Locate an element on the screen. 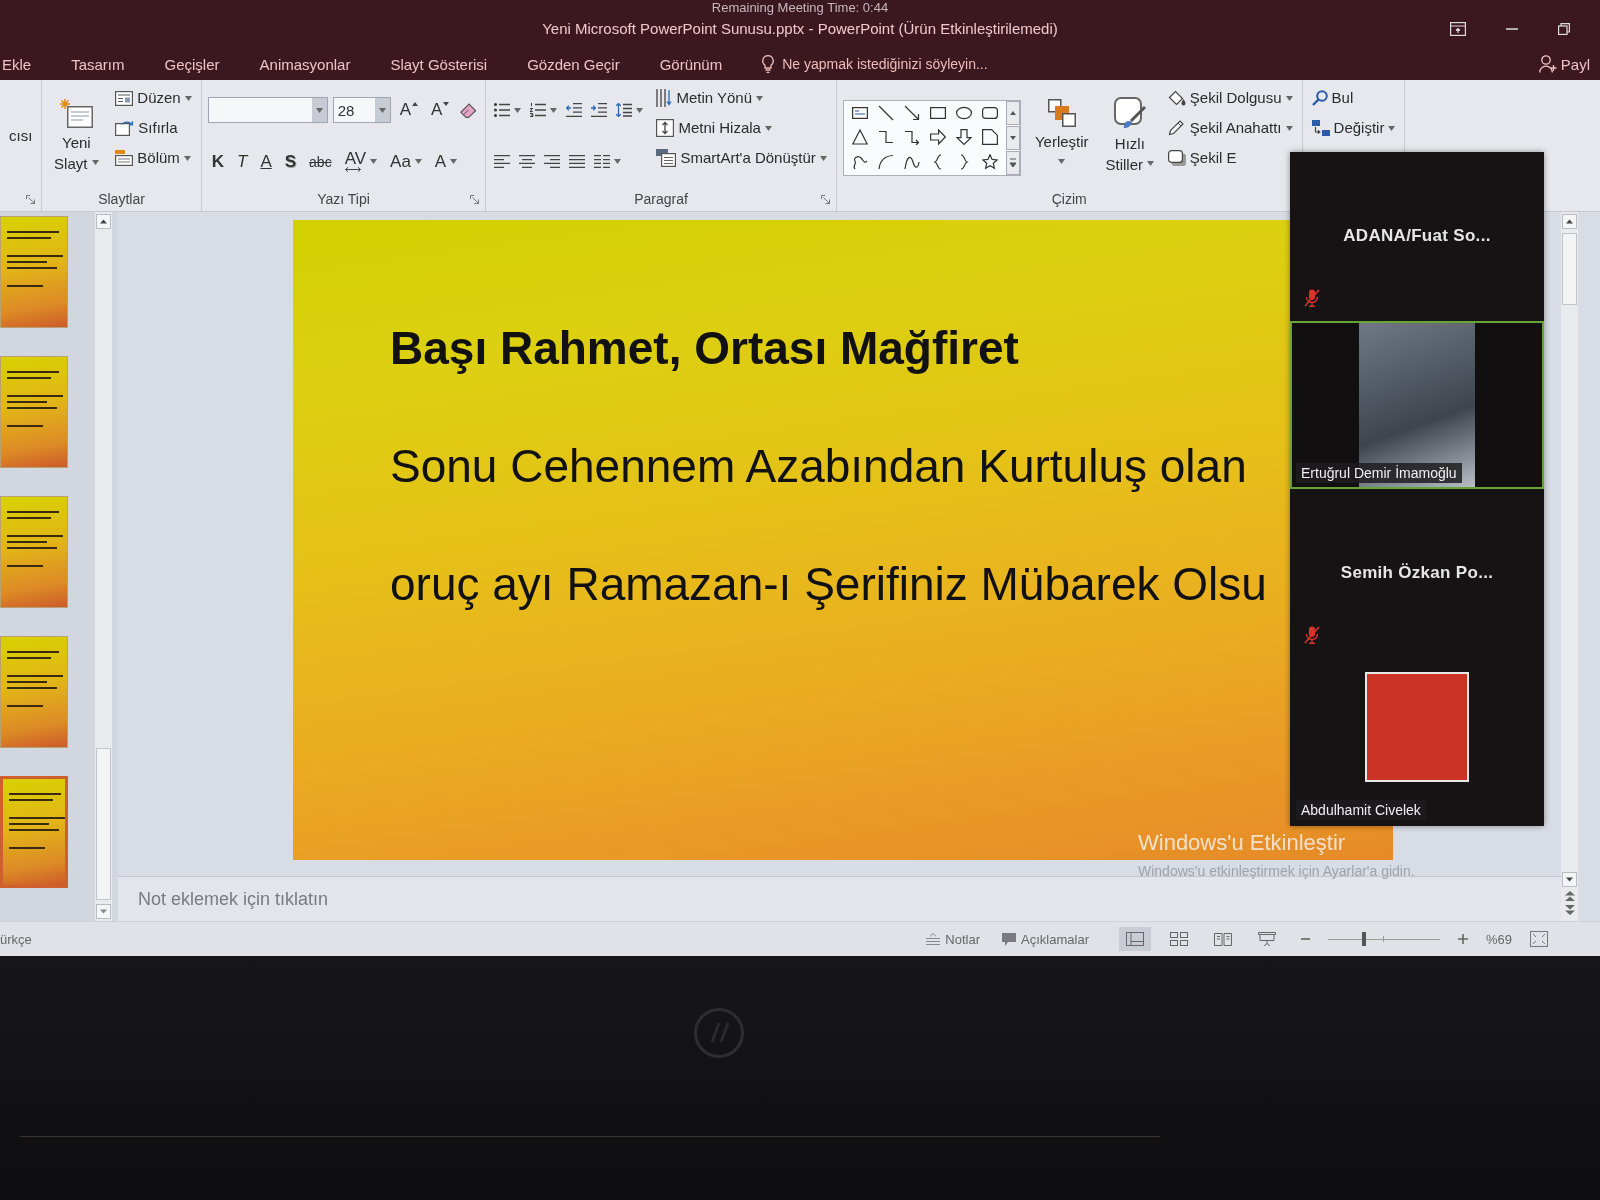  text-box-icon is located at coordinates (859, 112).